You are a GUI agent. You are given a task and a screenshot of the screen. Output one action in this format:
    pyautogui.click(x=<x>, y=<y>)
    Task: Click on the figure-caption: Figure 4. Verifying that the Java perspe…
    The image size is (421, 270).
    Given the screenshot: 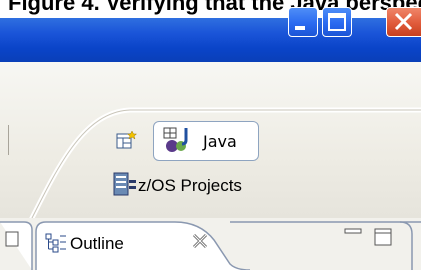 What is the action you would take?
    pyautogui.click(x=210, y=9)
    